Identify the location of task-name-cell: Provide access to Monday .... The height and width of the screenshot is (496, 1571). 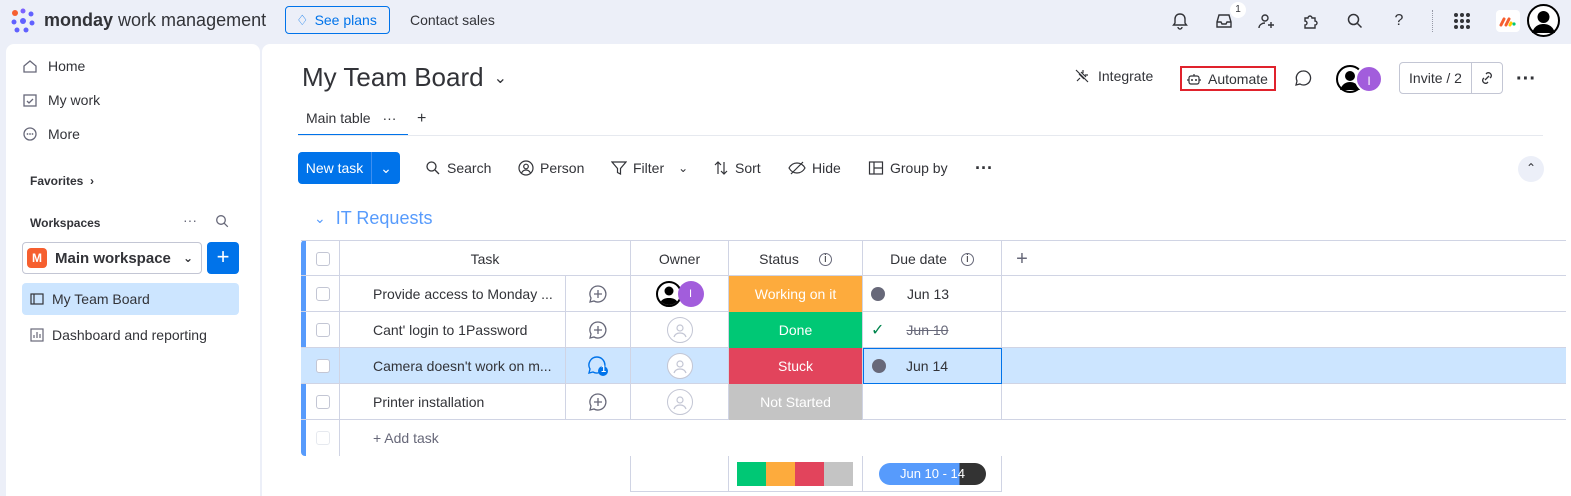
(453, 294).